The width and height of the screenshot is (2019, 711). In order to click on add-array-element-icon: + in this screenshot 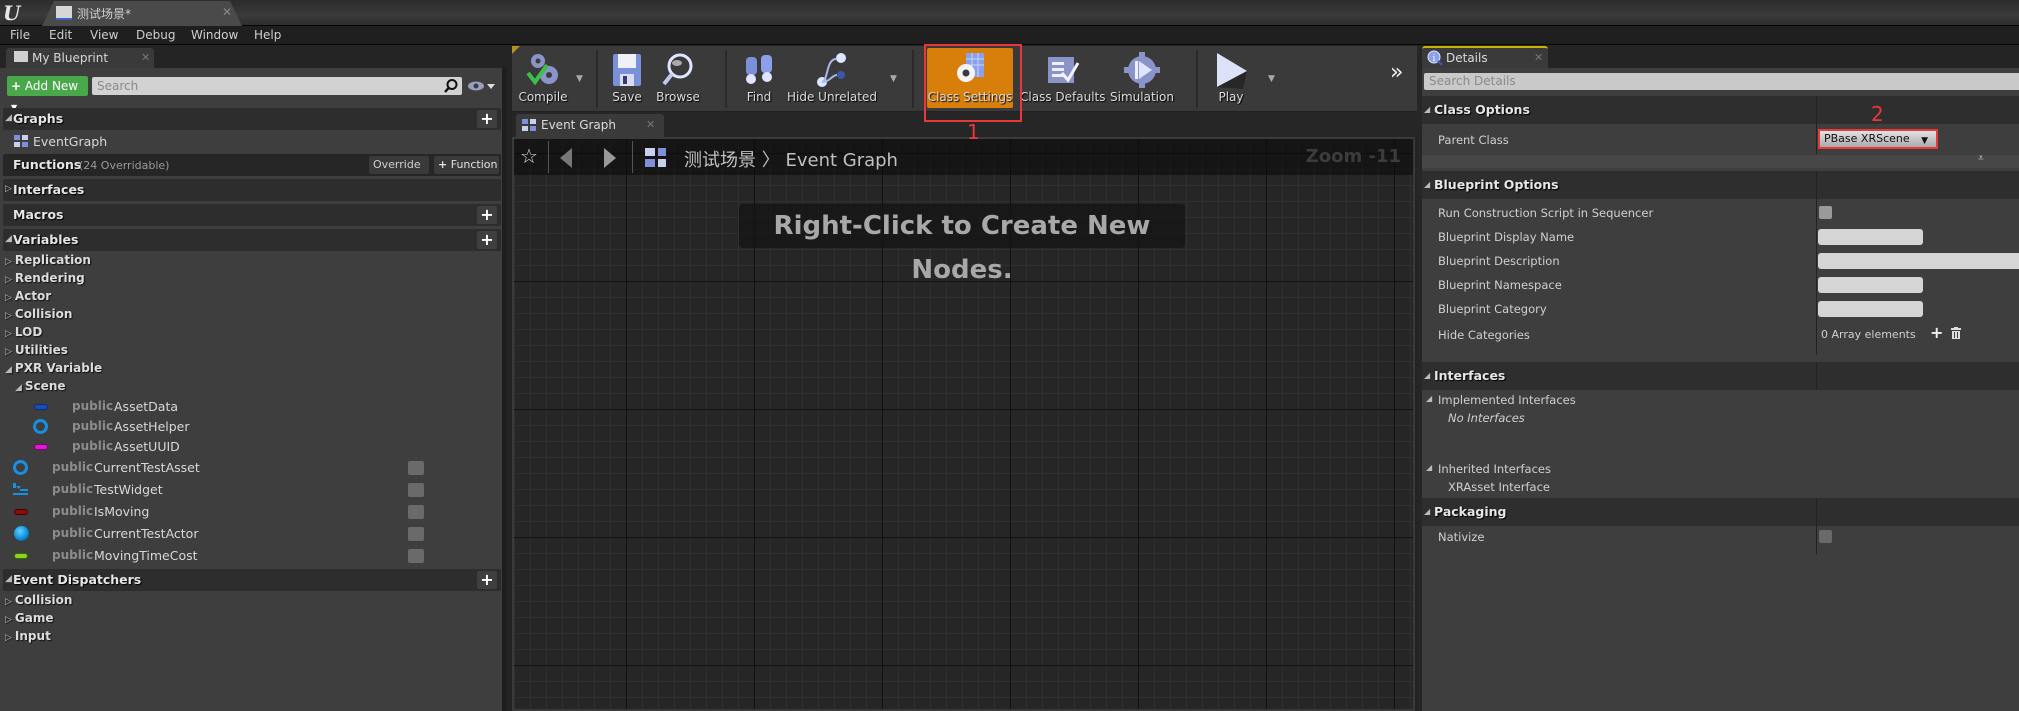, I will do `click(1936, 332)`.